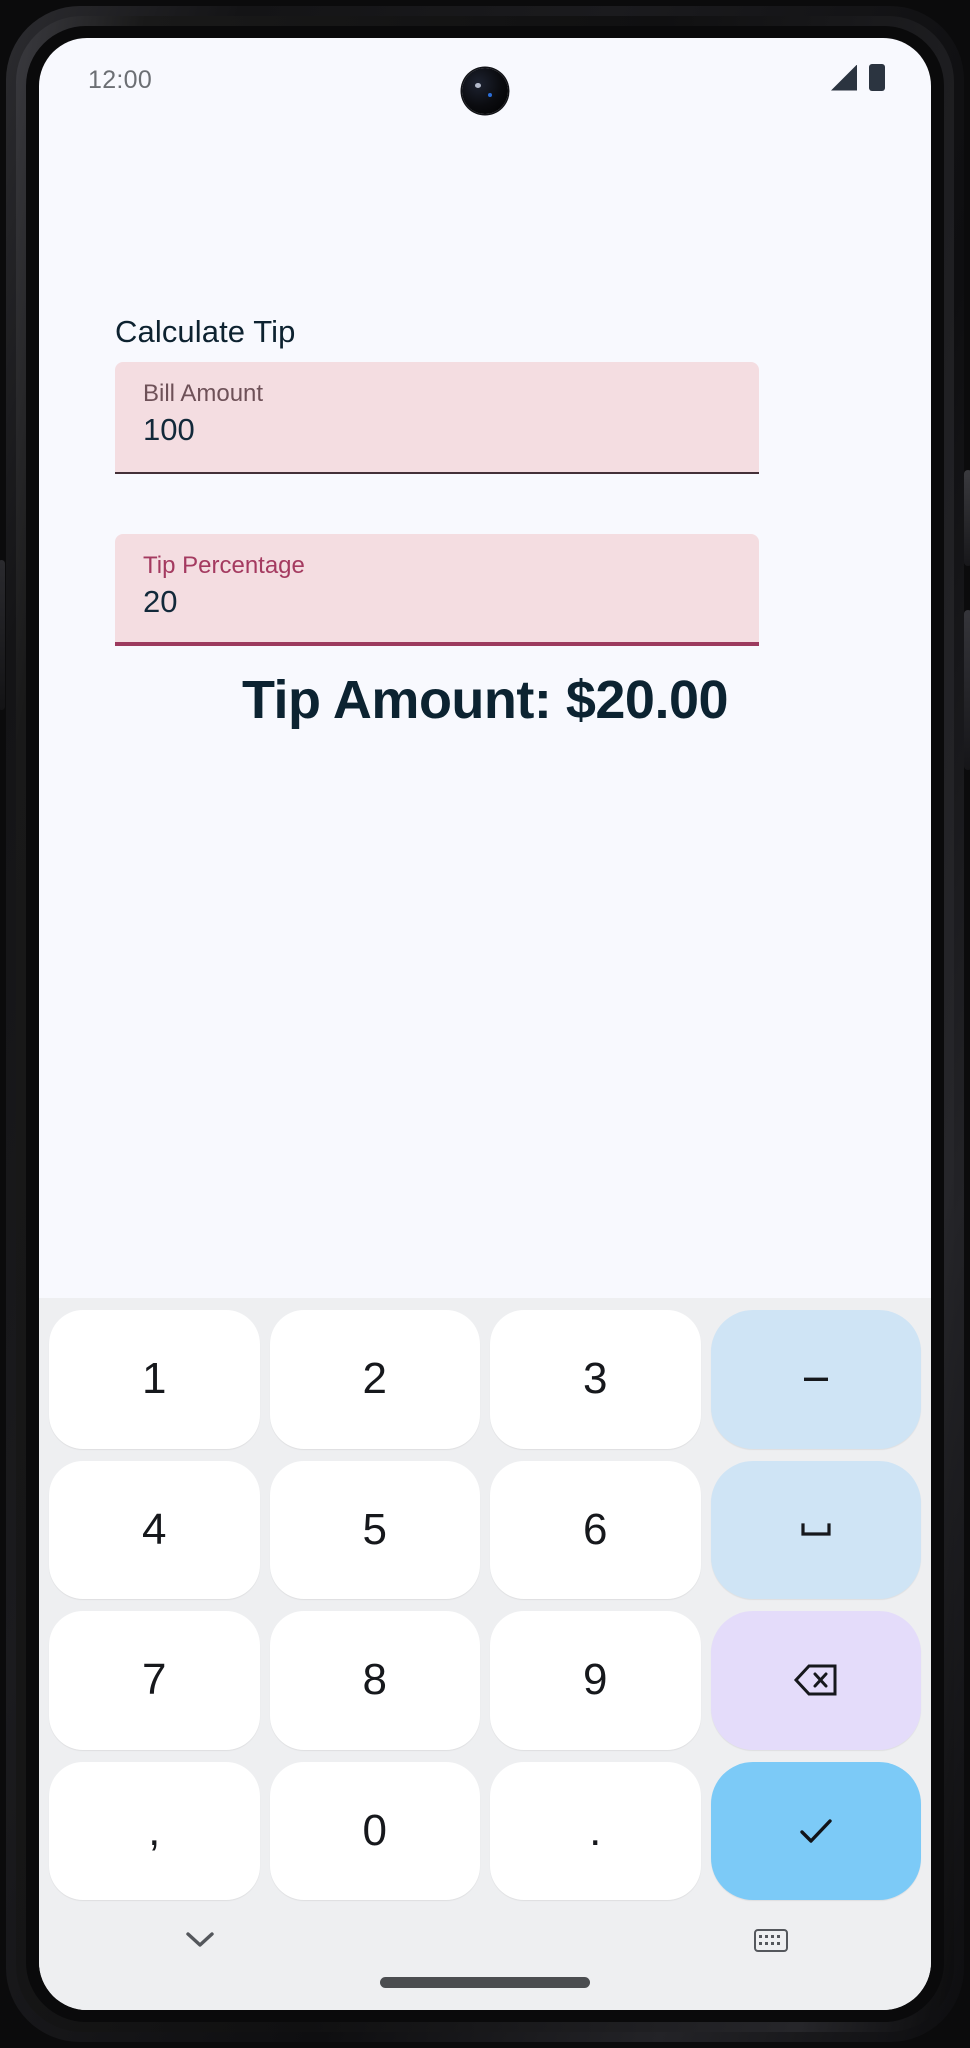 This screenshot has width=970, height=2048. Describe the element at coordinates (490, 95) in the screenshot. I see `camera-lens-reflection` at that location.